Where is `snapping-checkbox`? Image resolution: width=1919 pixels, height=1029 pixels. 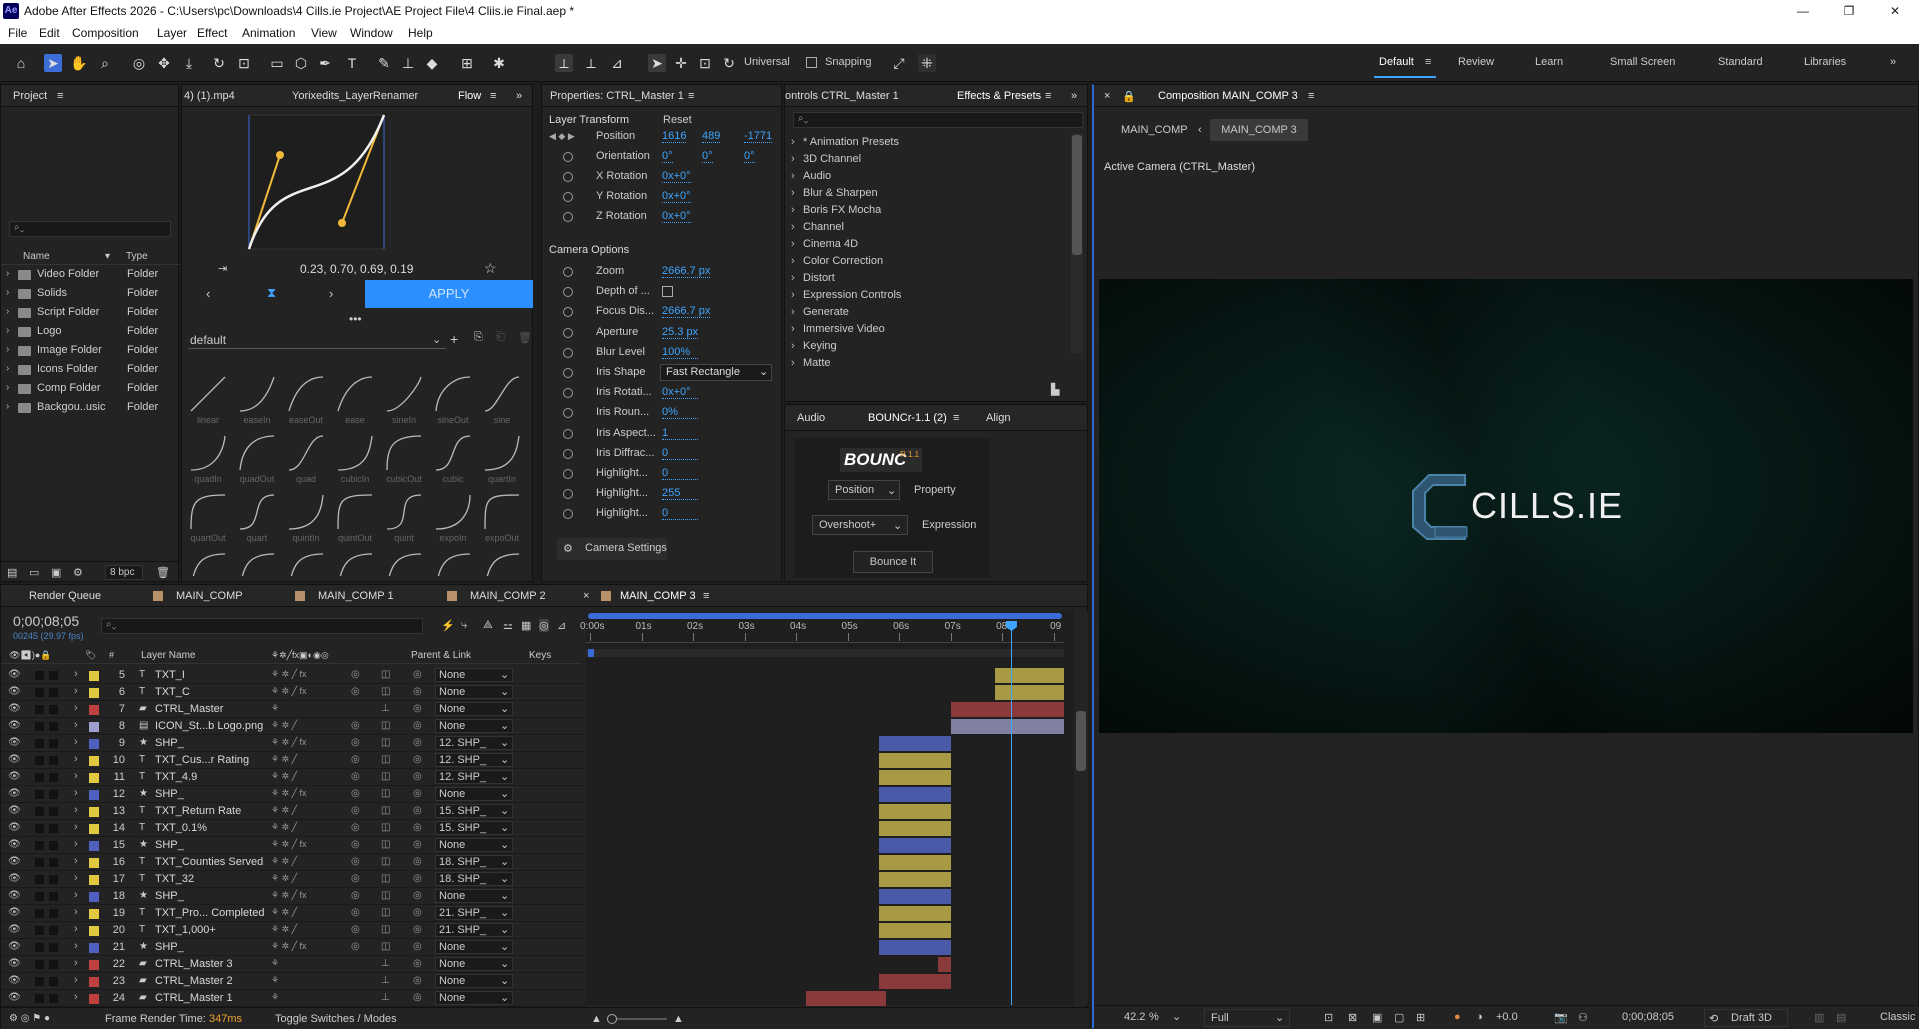 snapping-checkbox is located at coordinates (811, 62).